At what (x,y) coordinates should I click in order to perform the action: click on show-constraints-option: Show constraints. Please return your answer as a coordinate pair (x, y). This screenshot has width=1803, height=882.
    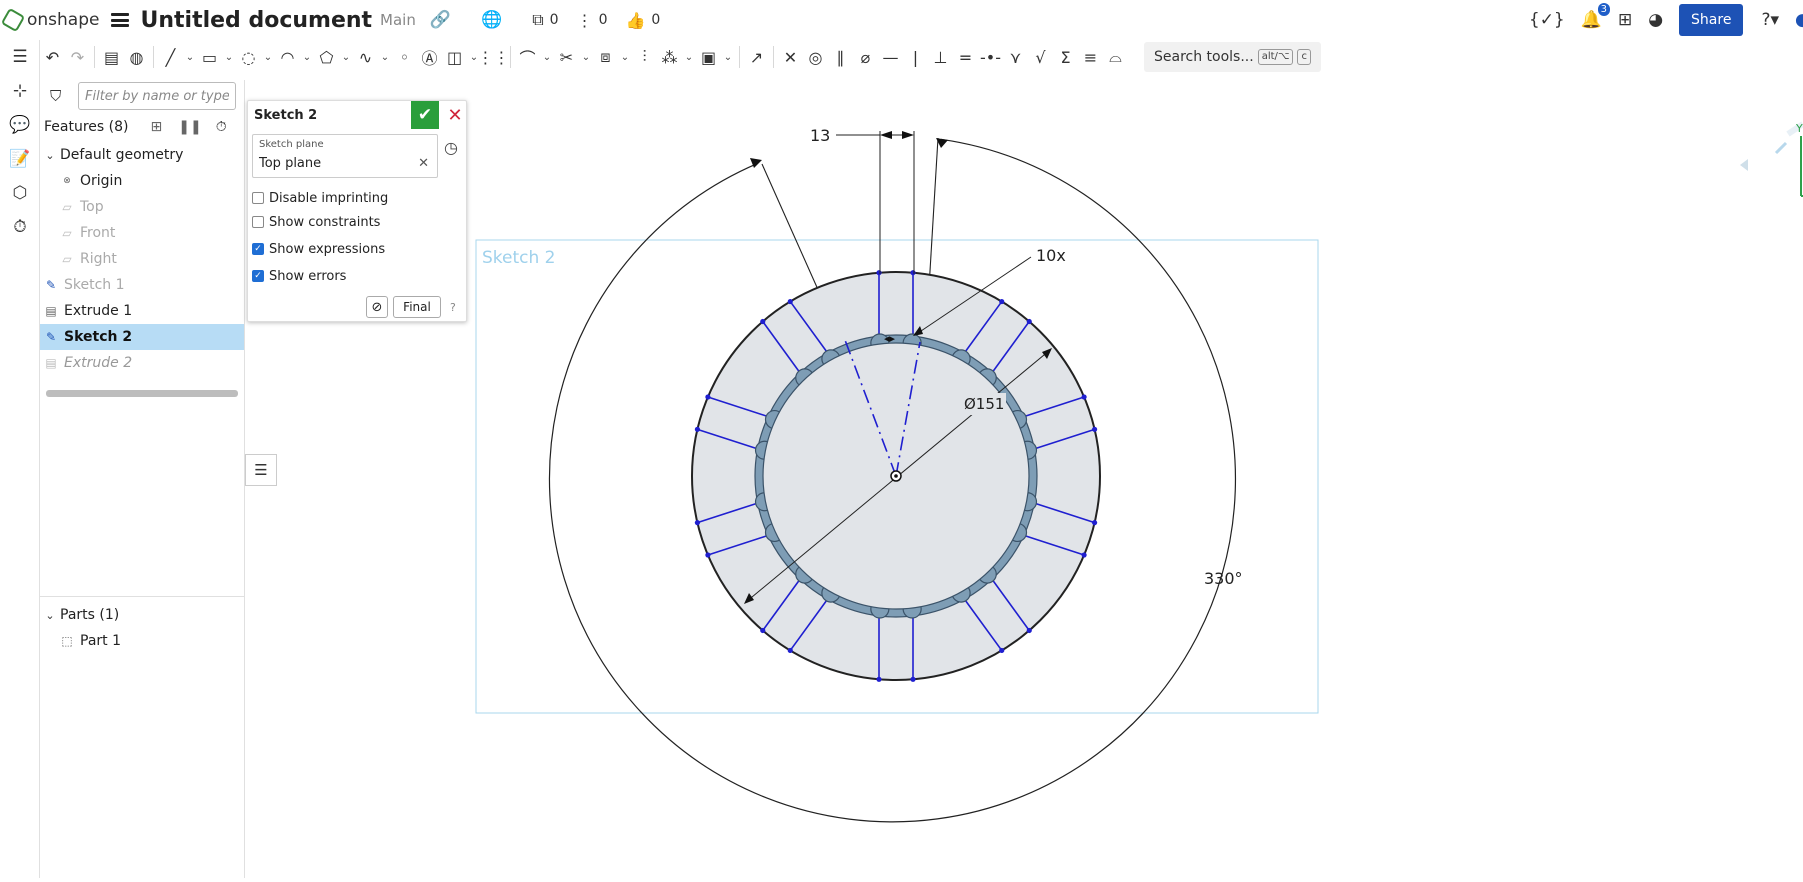
    Looking at the image, I should click on (316, 222).